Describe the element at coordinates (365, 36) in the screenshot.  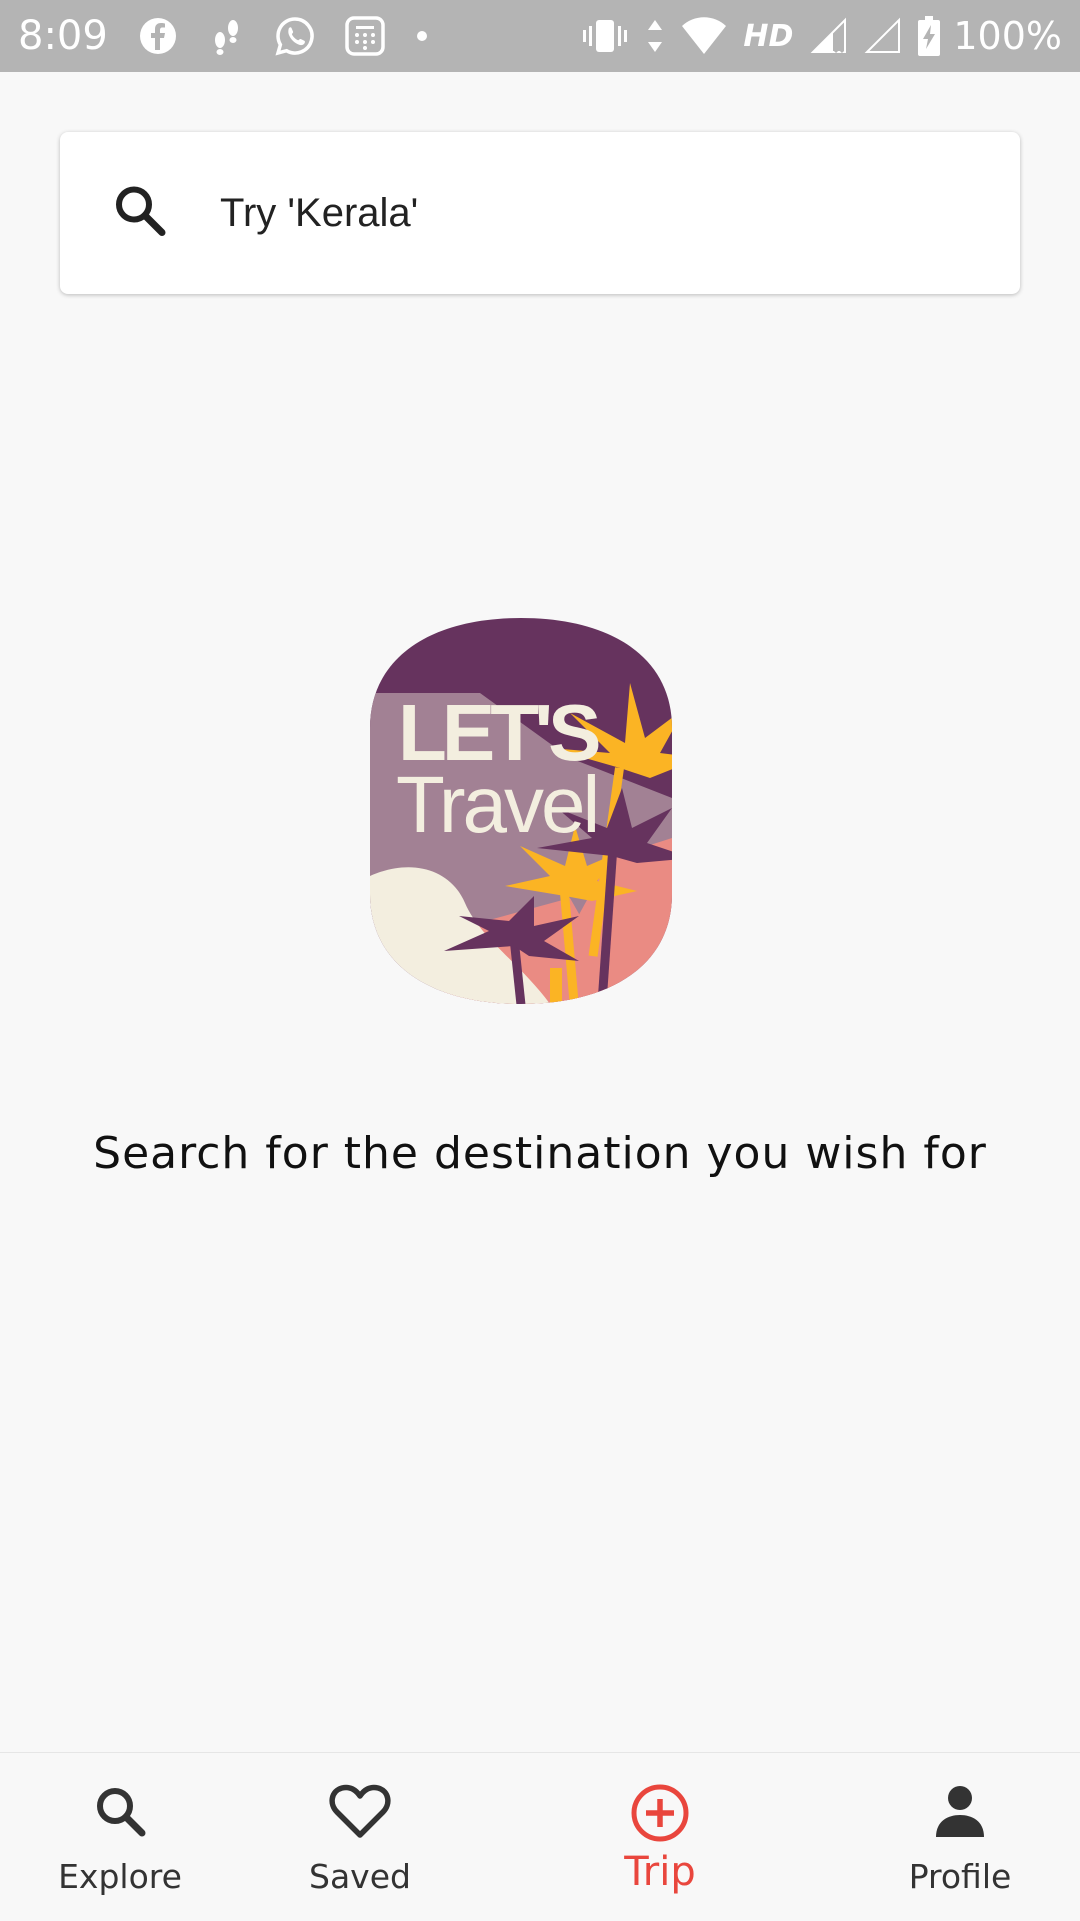
I see `calculator-icon` at that location.